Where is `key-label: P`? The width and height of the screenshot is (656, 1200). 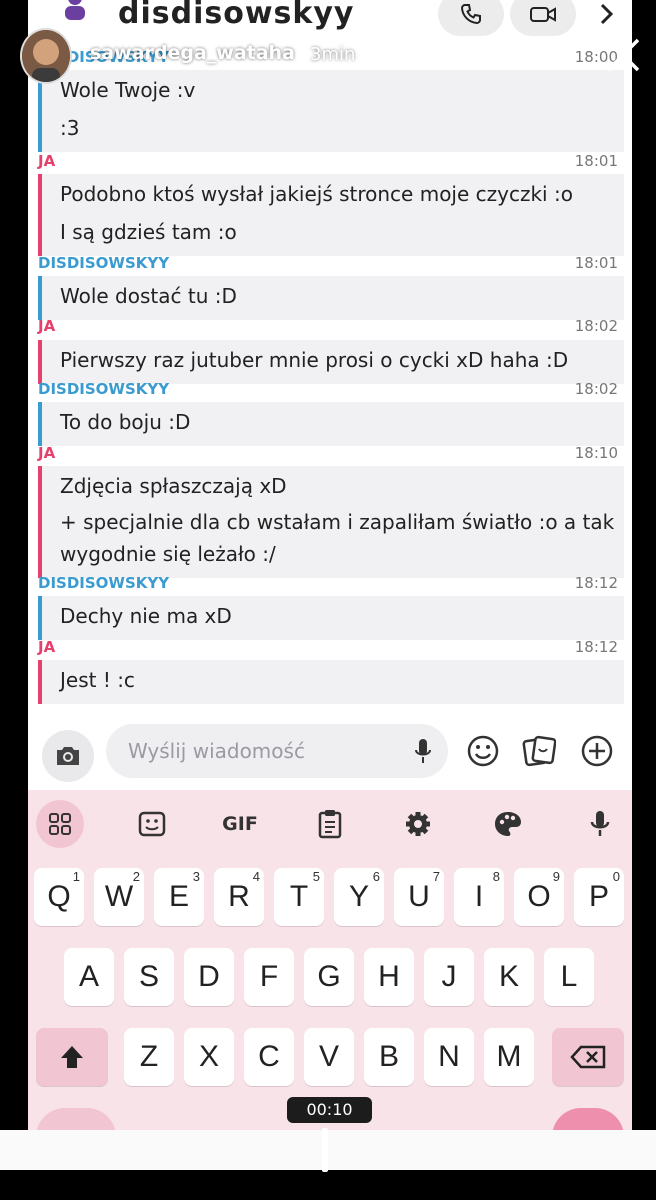 key-label: P is located at coordinates (598, 896).